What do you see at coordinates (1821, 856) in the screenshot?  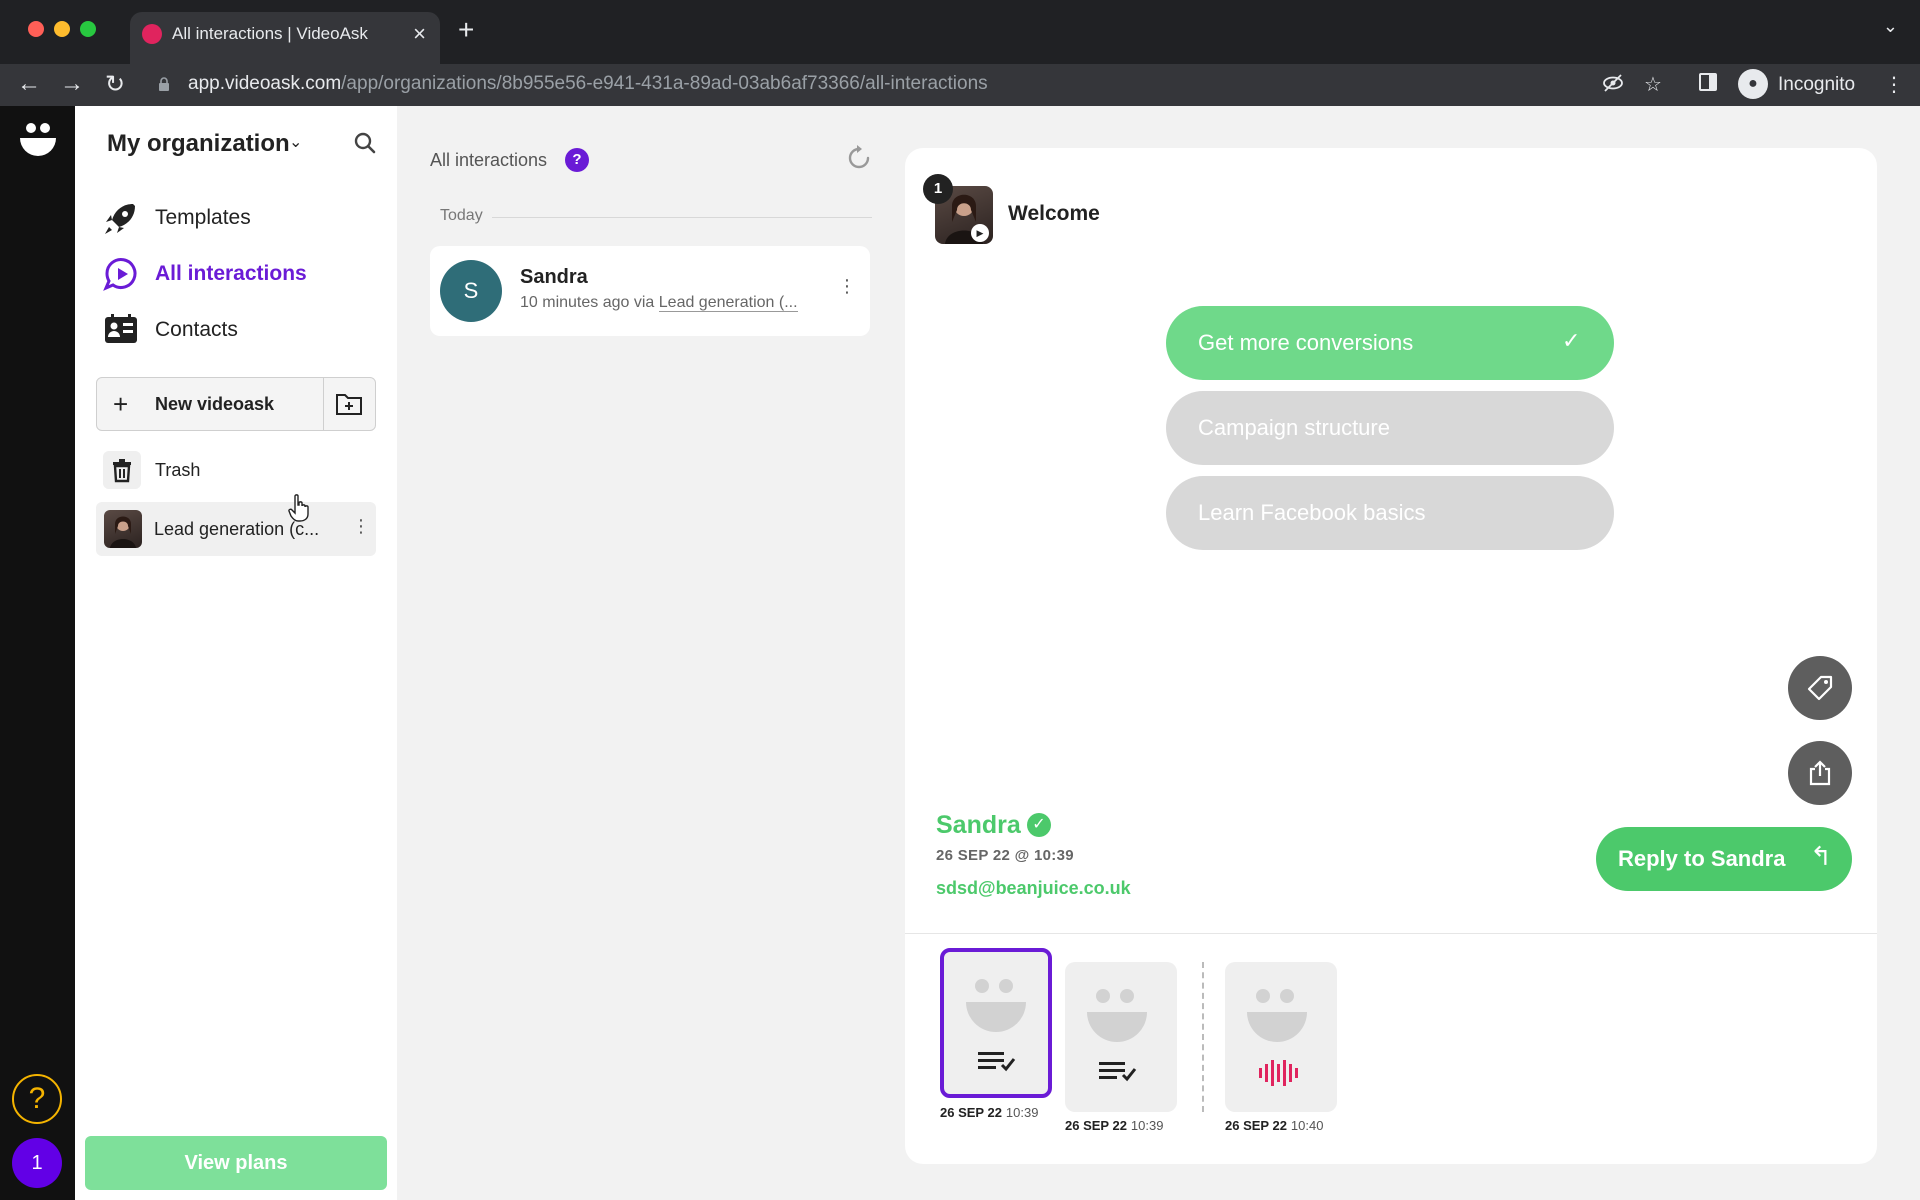 I see `reply-arrow-icon: ↰` at bounding box center [1821, 856].